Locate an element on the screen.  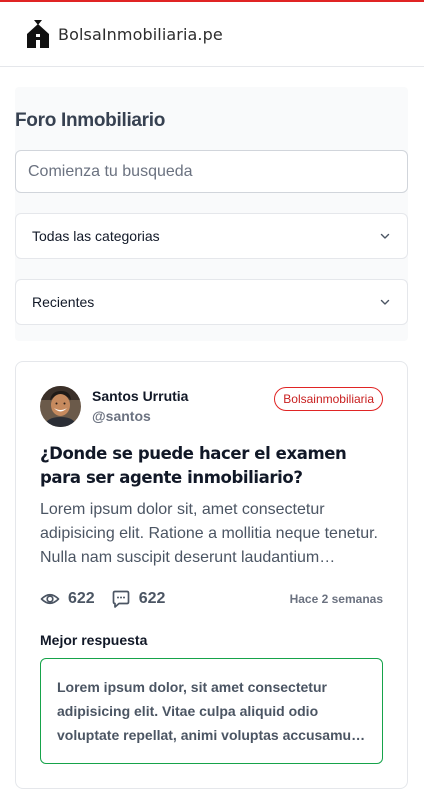
author-name: Santos Urrutia is located at coordinates (140, 396).